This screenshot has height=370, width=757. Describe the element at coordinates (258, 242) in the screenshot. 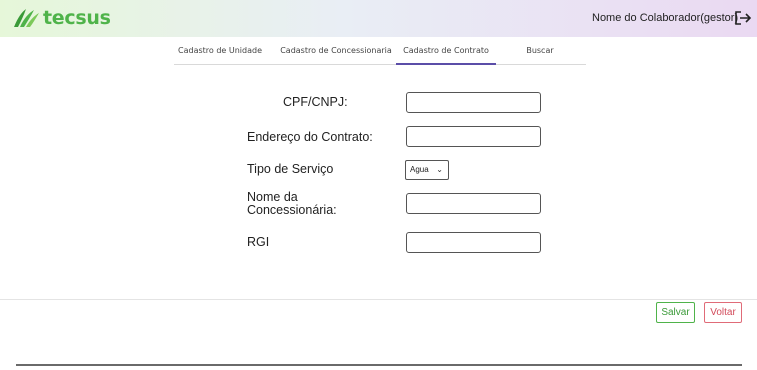

I see `rgi-label: RGI` at that location.